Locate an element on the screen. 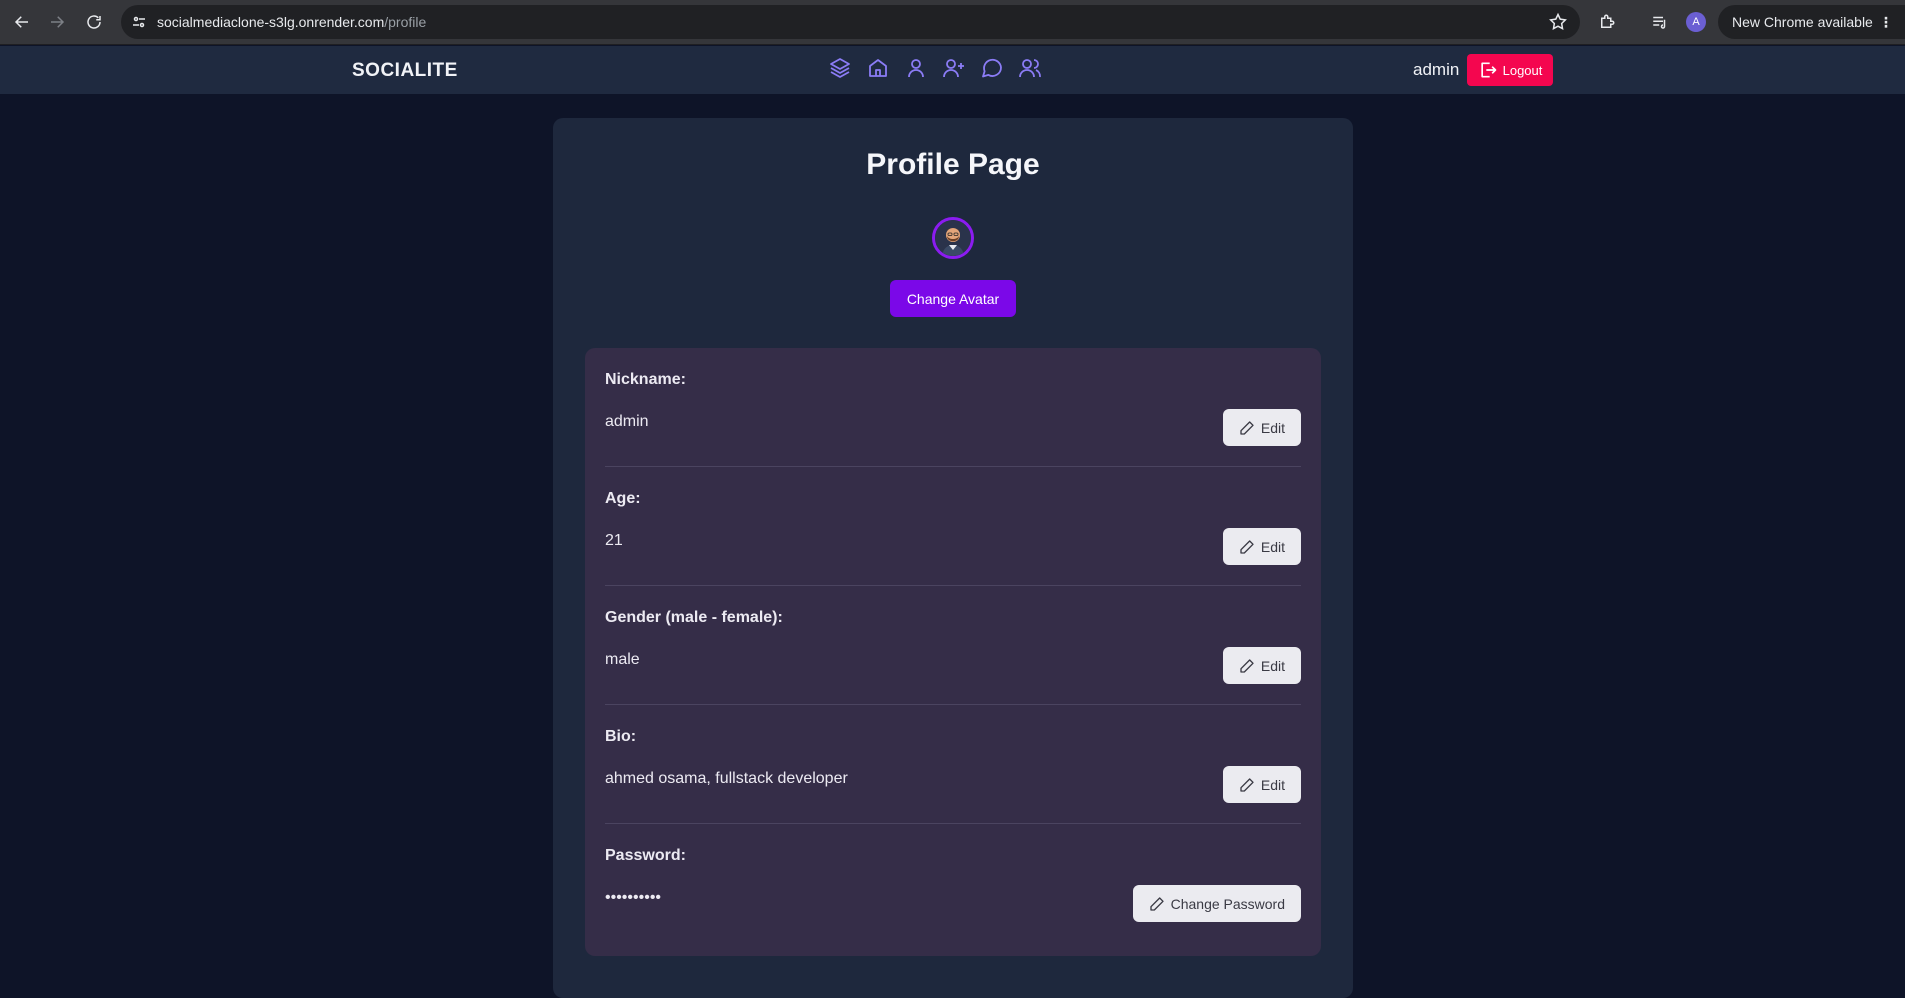 Image resolution: width=1905 pixels, height=998 pixels. field-value: 21 is located at coordinates (614, 540).